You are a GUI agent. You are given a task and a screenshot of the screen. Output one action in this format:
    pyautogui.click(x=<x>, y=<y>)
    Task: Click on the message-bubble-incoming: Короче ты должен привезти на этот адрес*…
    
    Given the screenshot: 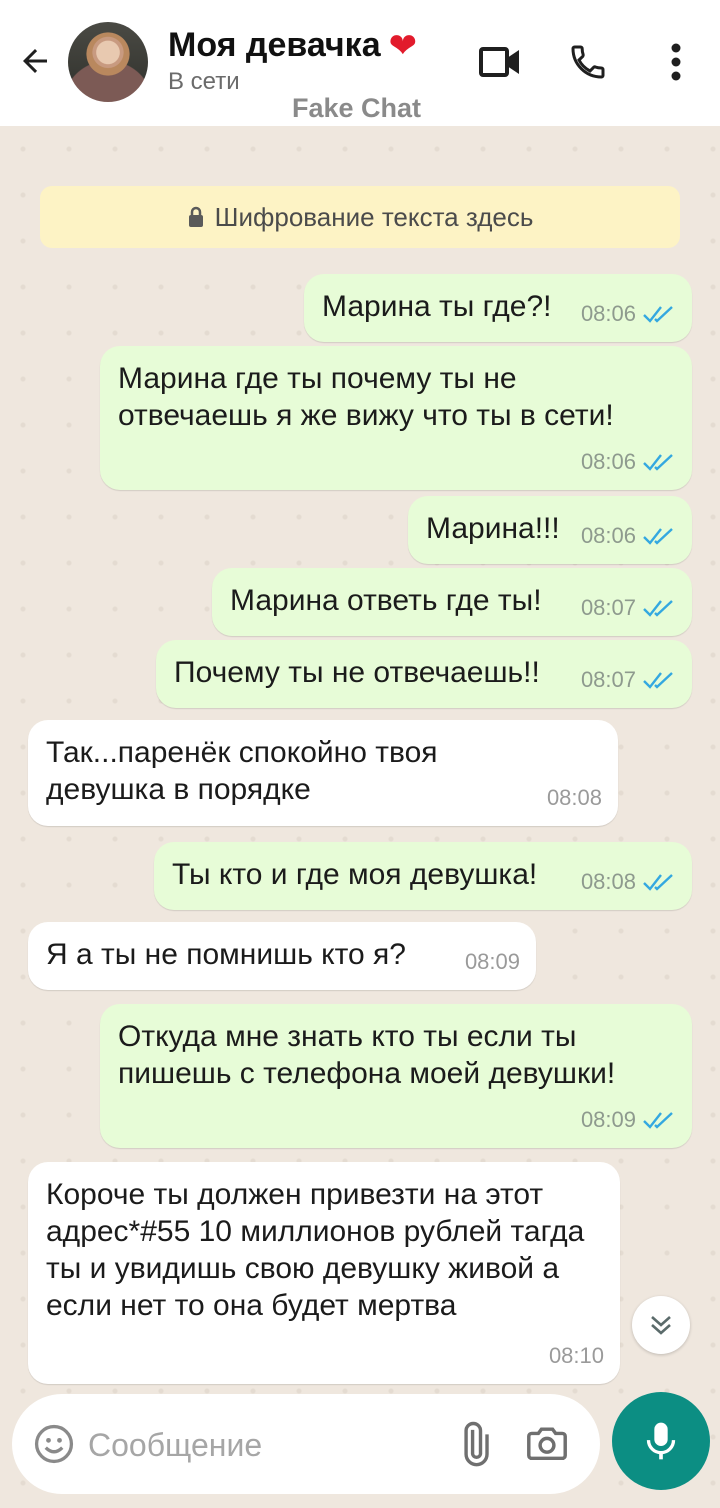 What is the action you would take?
    pyautogui.click(x=324, y=1273)
    